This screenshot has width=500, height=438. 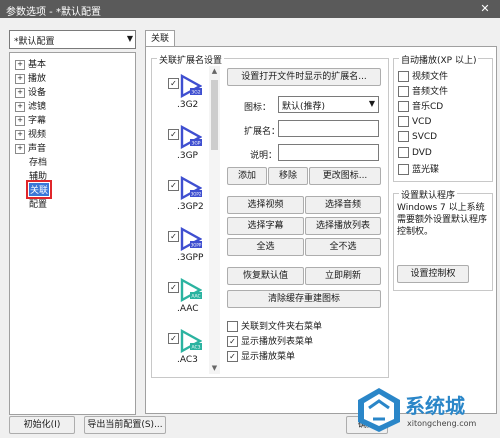 I want to click on tree-item-config: 配置, so click(x=38, y=203).